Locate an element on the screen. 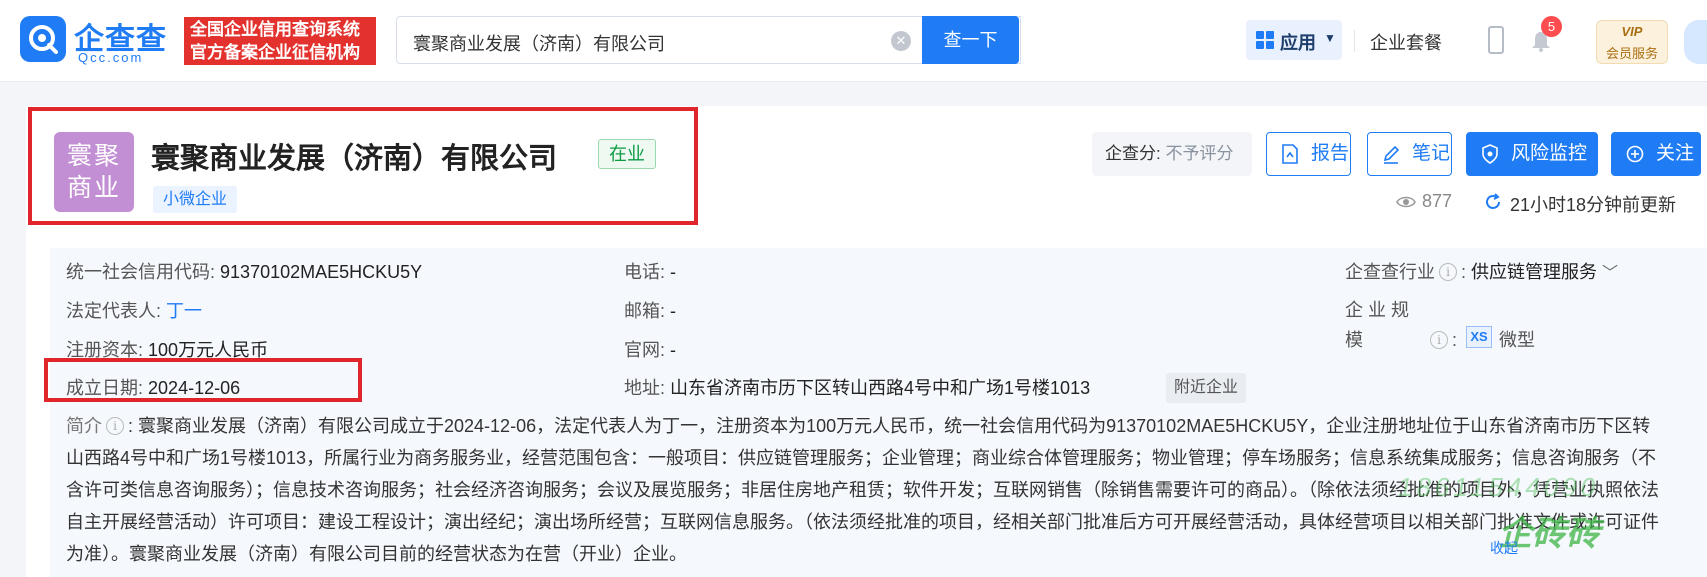 This screenshot has width=1707, height=577. address-row: 地址: 山东省济南市历下区转山西路4号中和广场1号楼1013 is located at coordinates (857, 387).